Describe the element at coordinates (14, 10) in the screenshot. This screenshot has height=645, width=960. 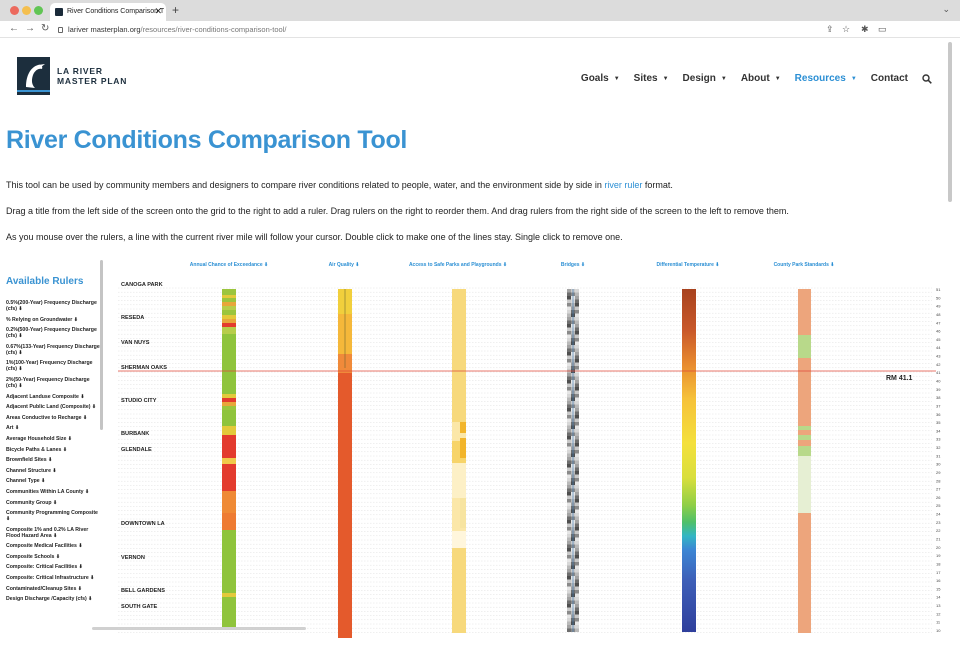
I see `close-window-icon` at that location.